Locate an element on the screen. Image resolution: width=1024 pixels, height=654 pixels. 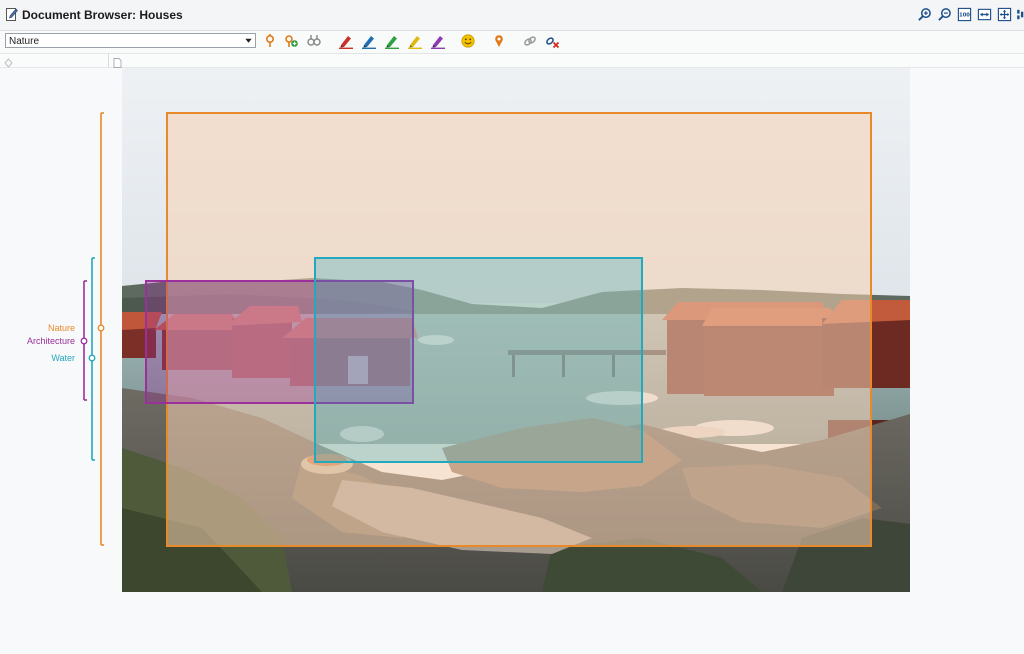
title-bar: Document Browser: Houses 100 is located at coordinates (512, 15).